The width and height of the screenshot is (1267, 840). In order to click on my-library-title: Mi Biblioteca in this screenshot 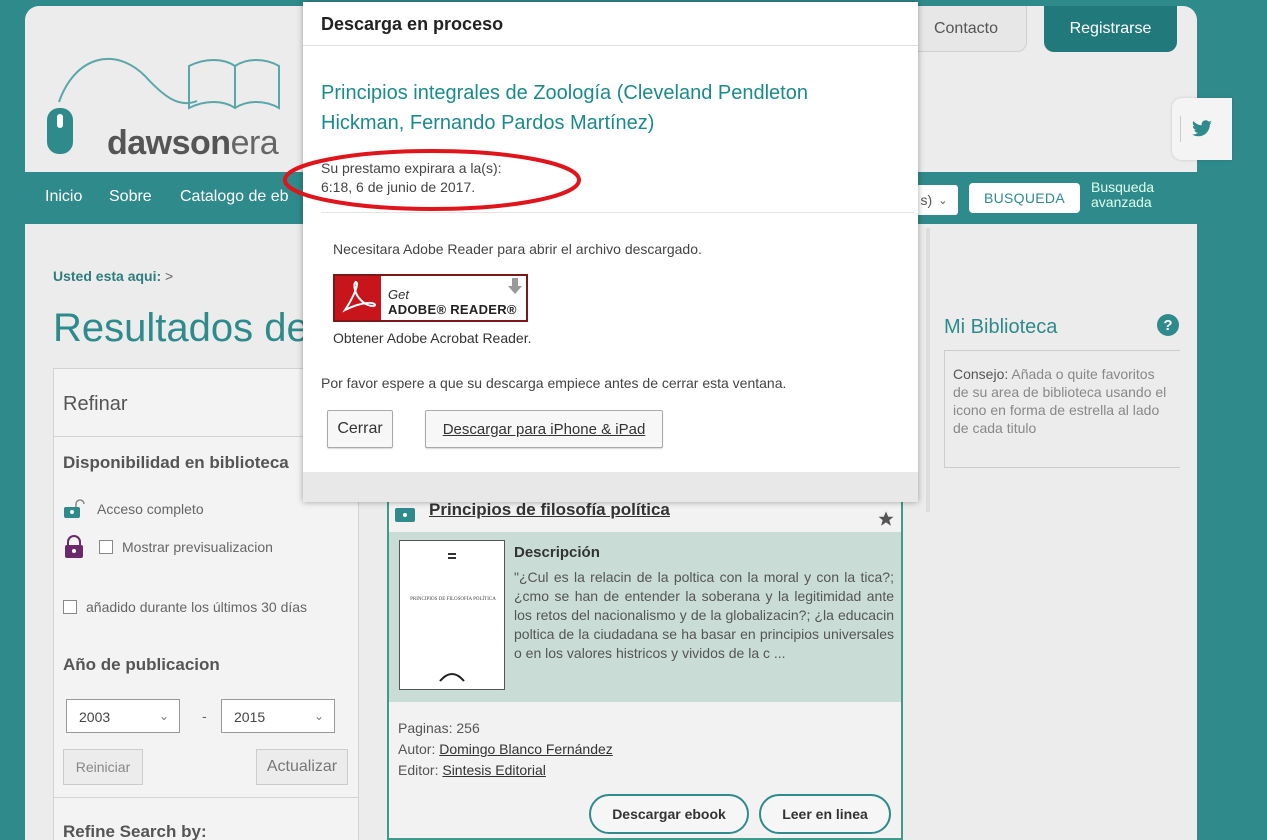, I will do `click(1001, 327)`.